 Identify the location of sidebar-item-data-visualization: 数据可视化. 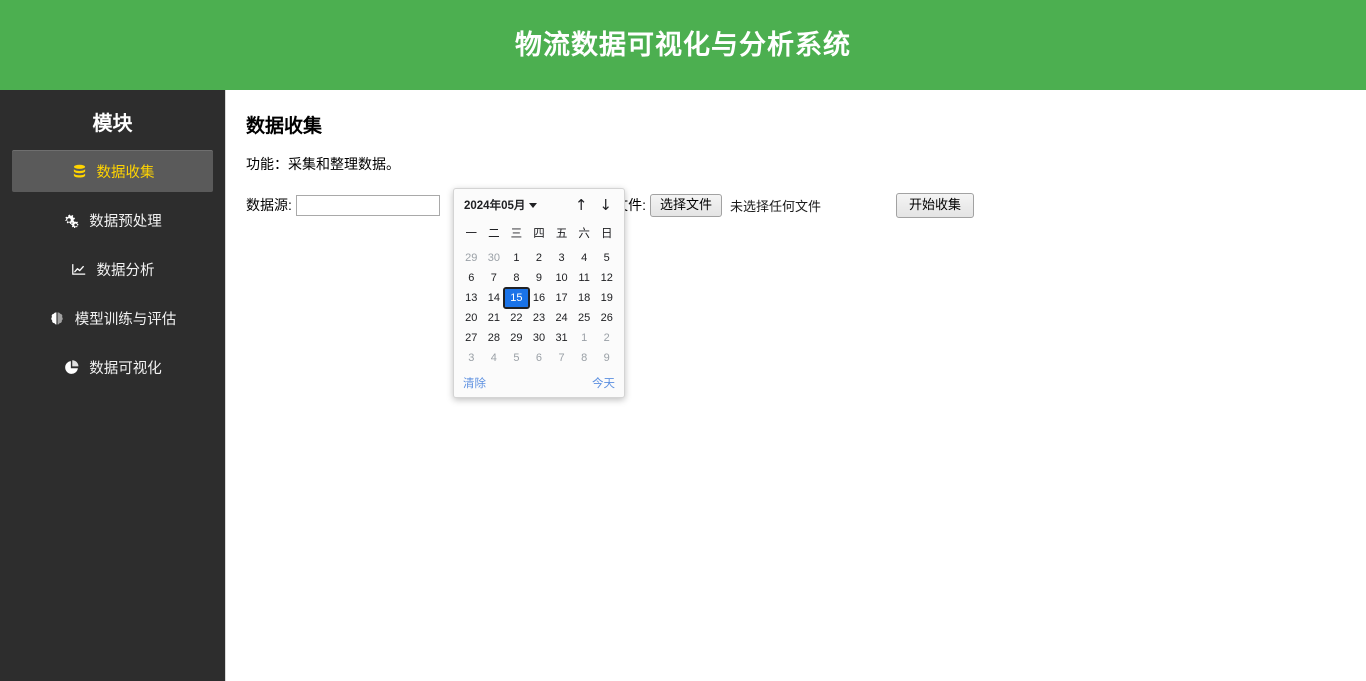
(112, 367).